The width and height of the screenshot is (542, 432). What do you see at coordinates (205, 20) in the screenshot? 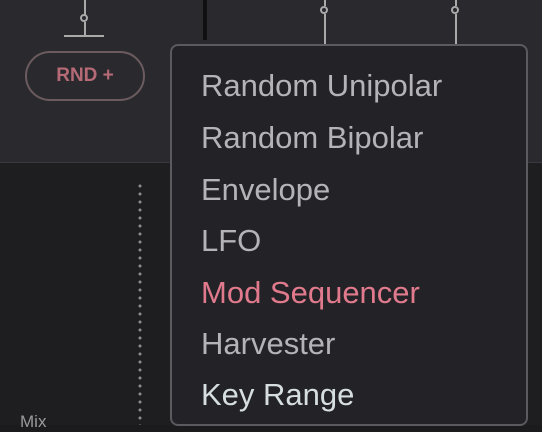
I see `panel-divider` at bounding box center [205, 20].